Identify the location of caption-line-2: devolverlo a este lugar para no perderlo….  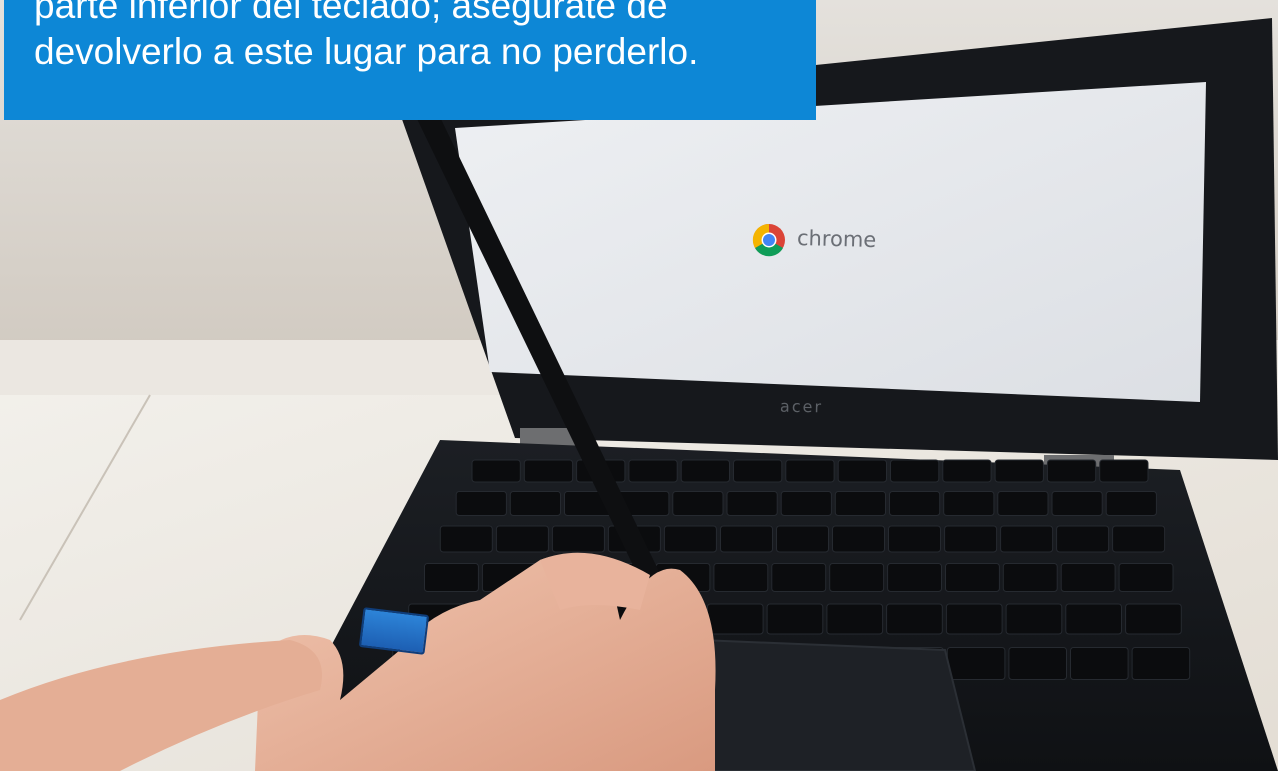
(366, 51).